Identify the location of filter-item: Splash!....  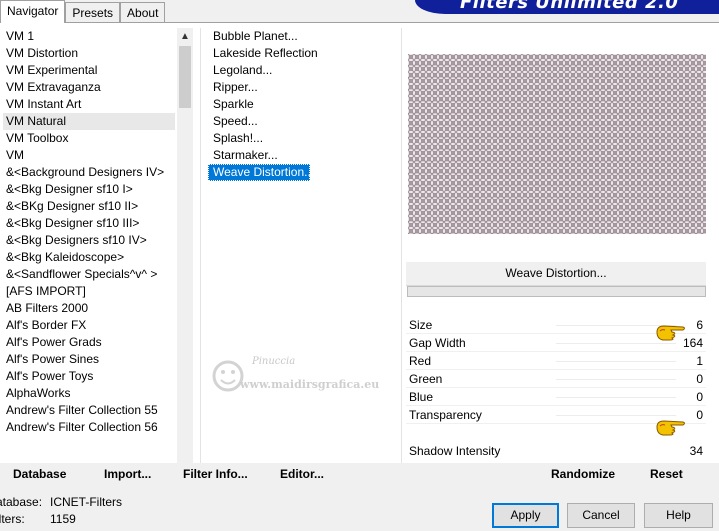
(302, 138).